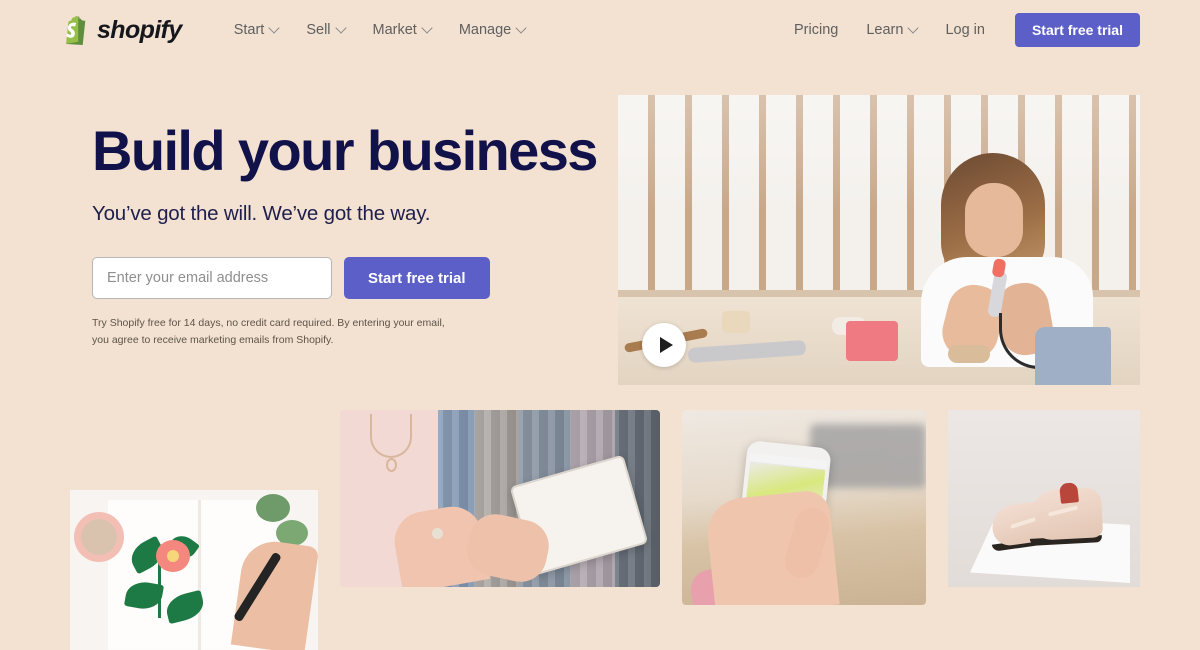  What do you see at coordinates (194, 570) in the screenshot?
I see `gallery-card-sketch` at bounding box center [194, 570].